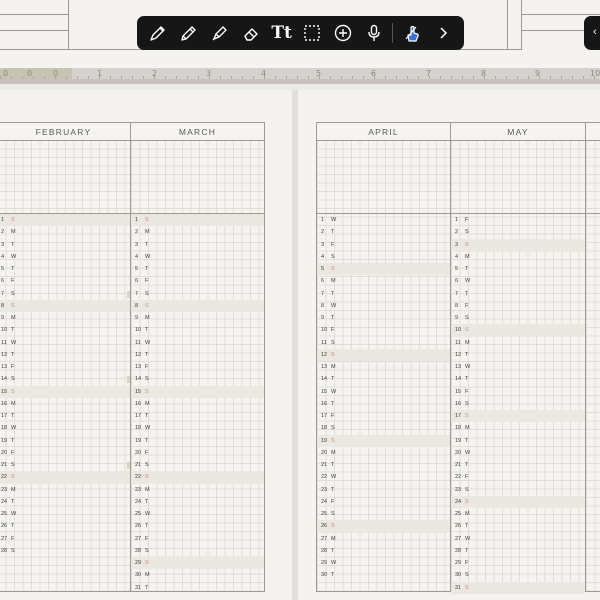 The image size is (600, 600). I want to click on pen-icon, so click(158, 33).